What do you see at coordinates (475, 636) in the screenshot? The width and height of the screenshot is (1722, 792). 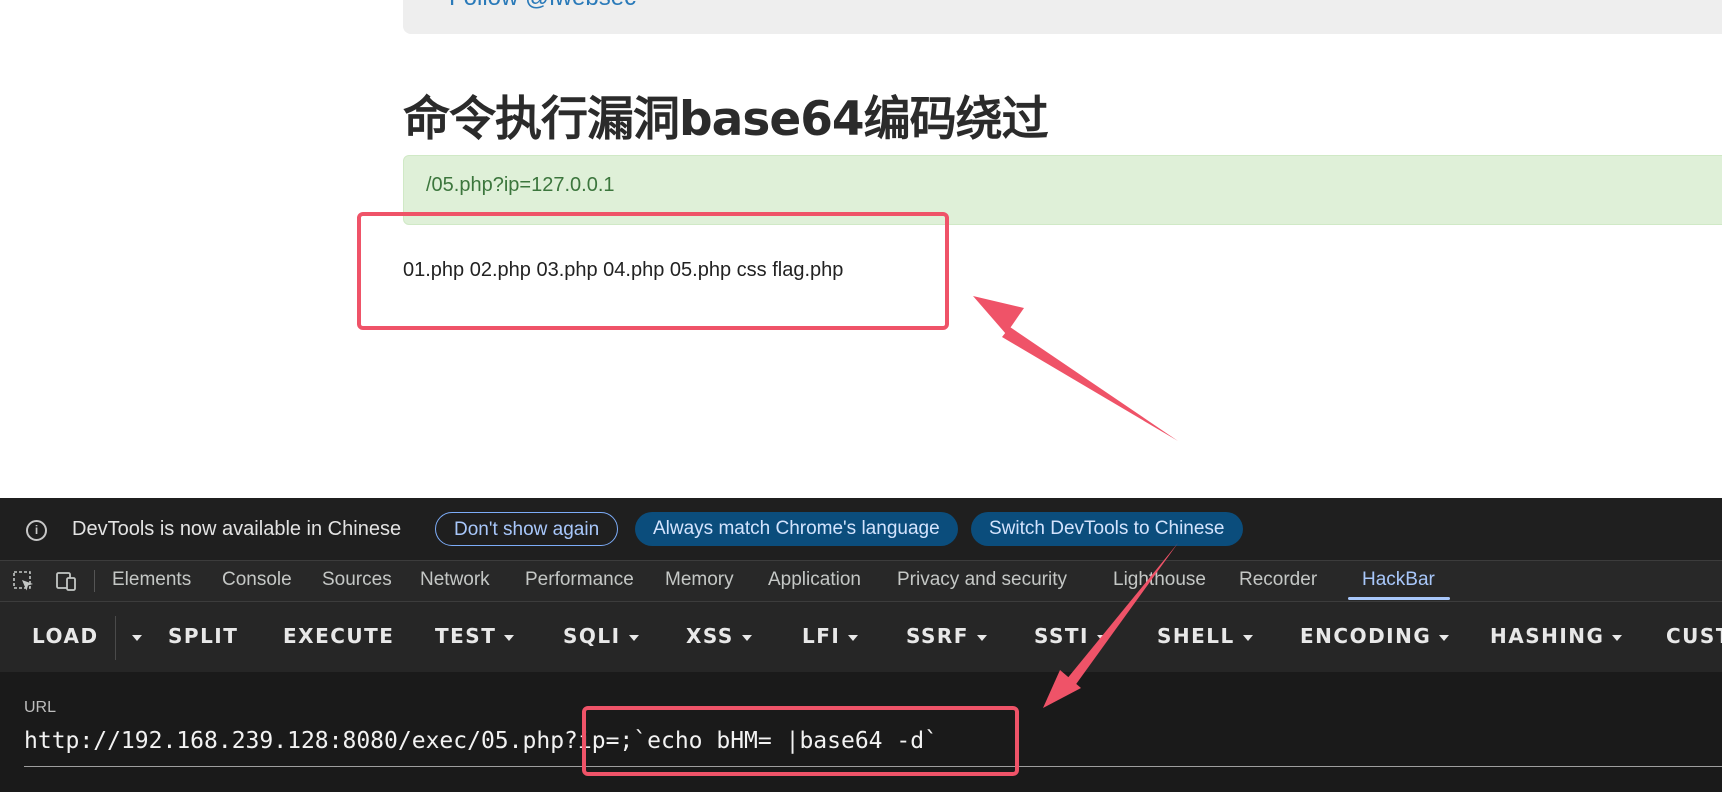 I see `test-menu: TEST` at bounding box center [475, 636].